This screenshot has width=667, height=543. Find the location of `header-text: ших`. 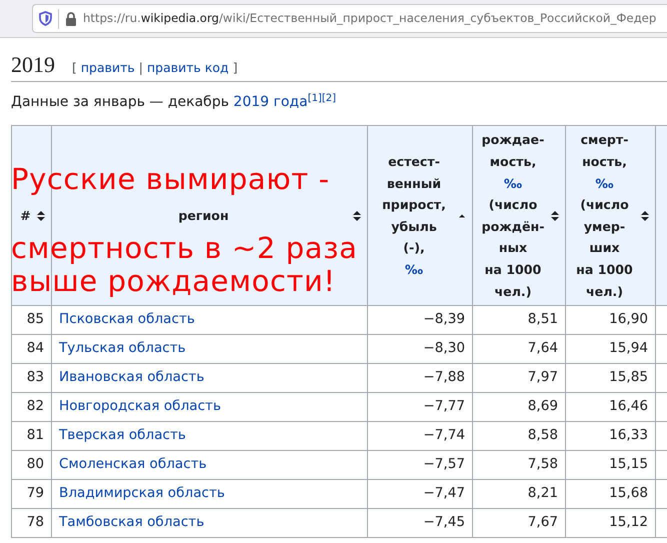

header-text: ших is located at coordinates (604, 248).